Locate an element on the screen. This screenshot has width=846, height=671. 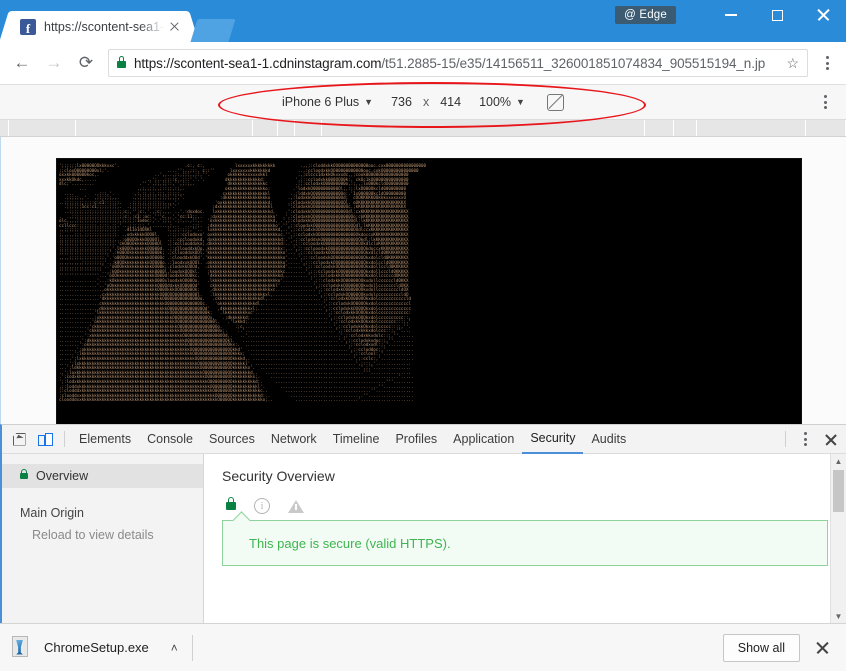
tab-sources: Sources is located at coordinates (232, 439).